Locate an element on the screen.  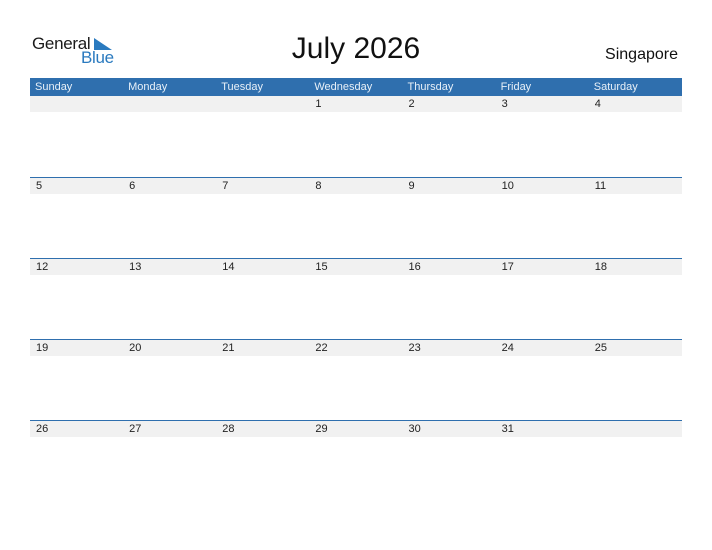
day-cell: 1 is located at coordinates (318, 104).